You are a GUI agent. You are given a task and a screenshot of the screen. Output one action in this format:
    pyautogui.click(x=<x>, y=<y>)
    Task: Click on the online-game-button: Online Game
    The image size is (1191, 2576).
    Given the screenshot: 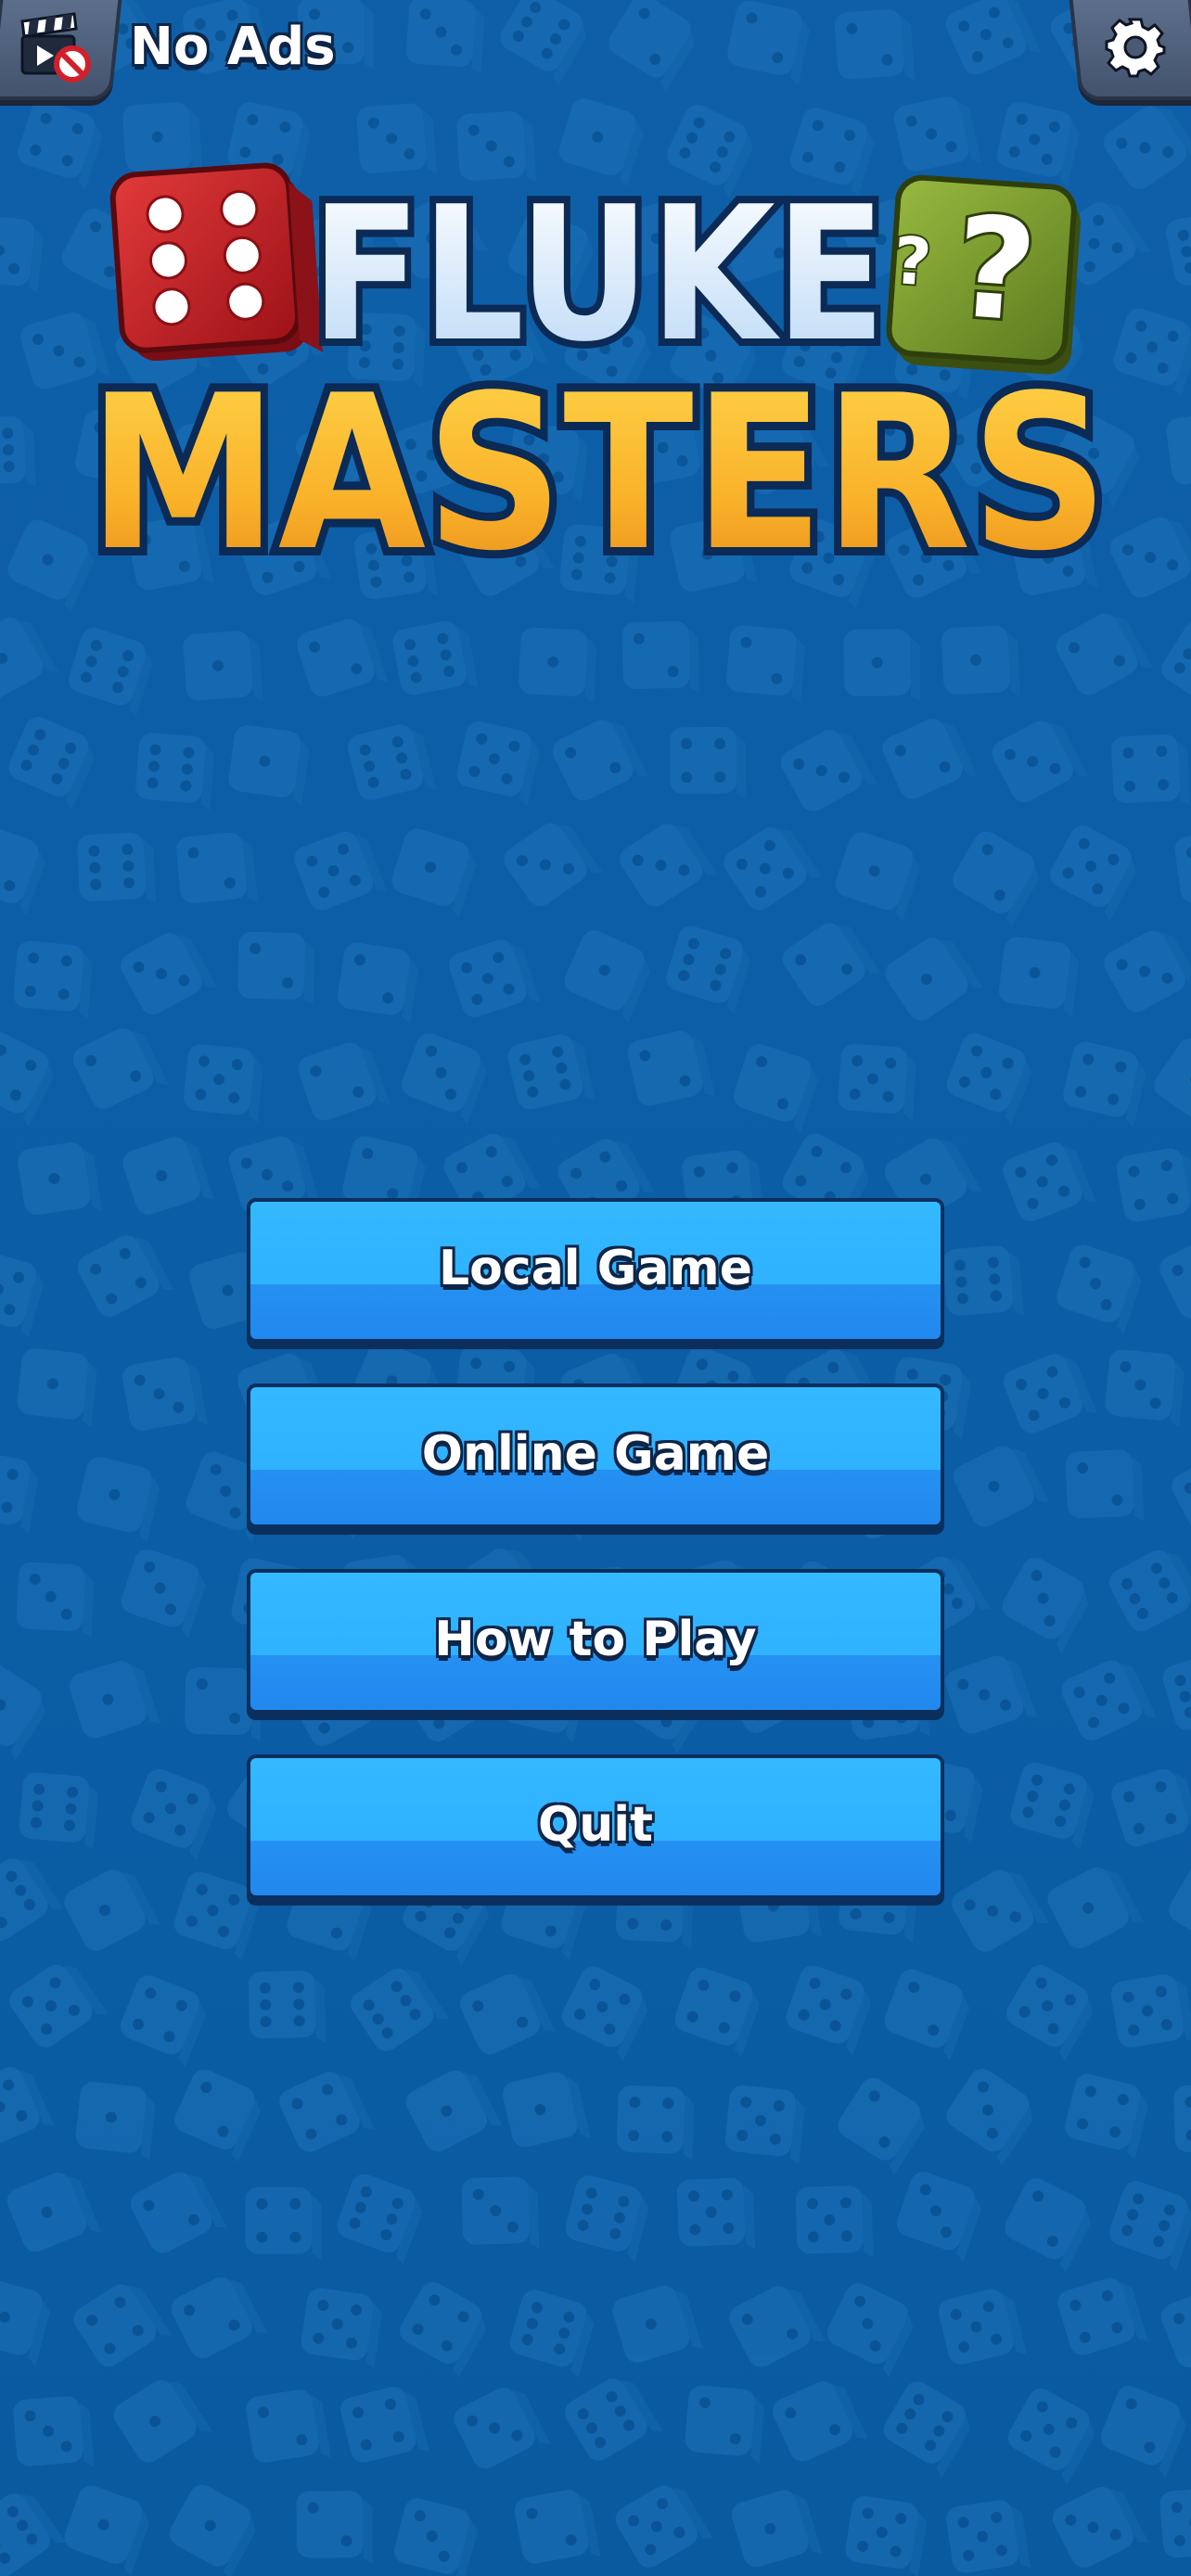 What is the action you would take?
    pyautogui.click(x=595, y=1456)
    